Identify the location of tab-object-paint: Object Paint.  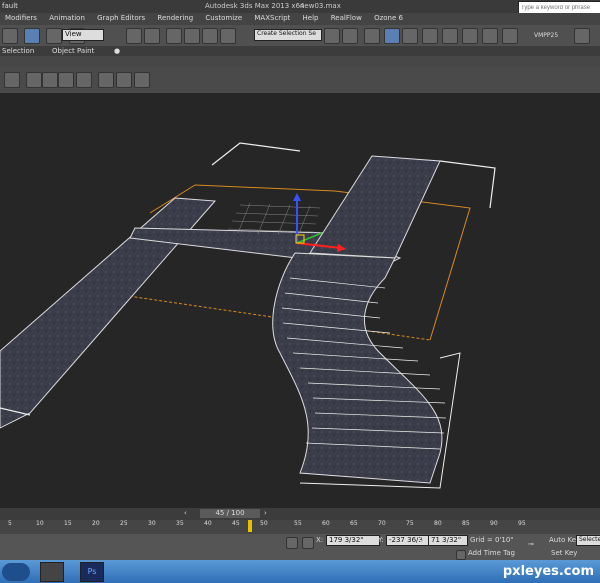
(73, 51).